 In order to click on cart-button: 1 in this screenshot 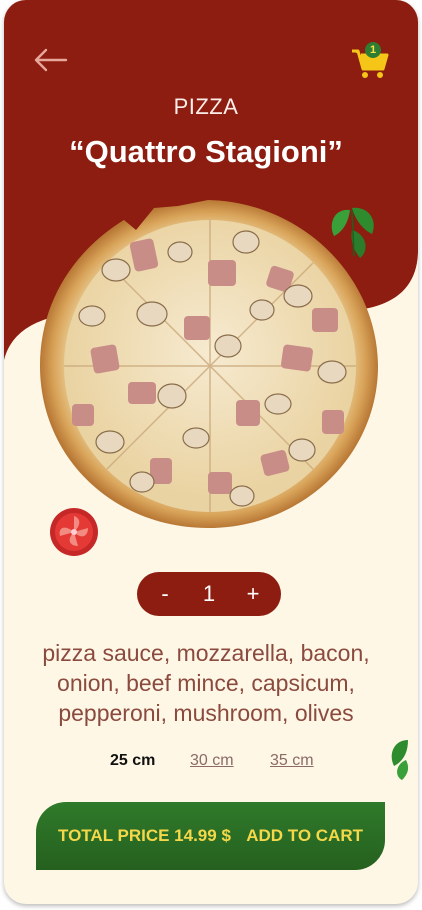, I will do `click(370, 61)`.